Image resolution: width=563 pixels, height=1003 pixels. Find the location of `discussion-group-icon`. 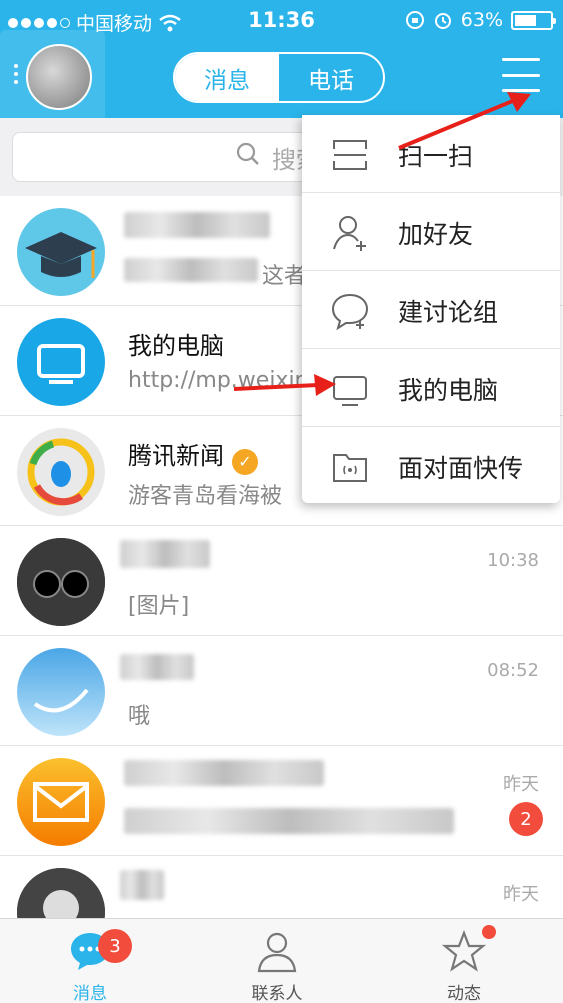

discussion-group-icon is located at coordinates (350, 312).